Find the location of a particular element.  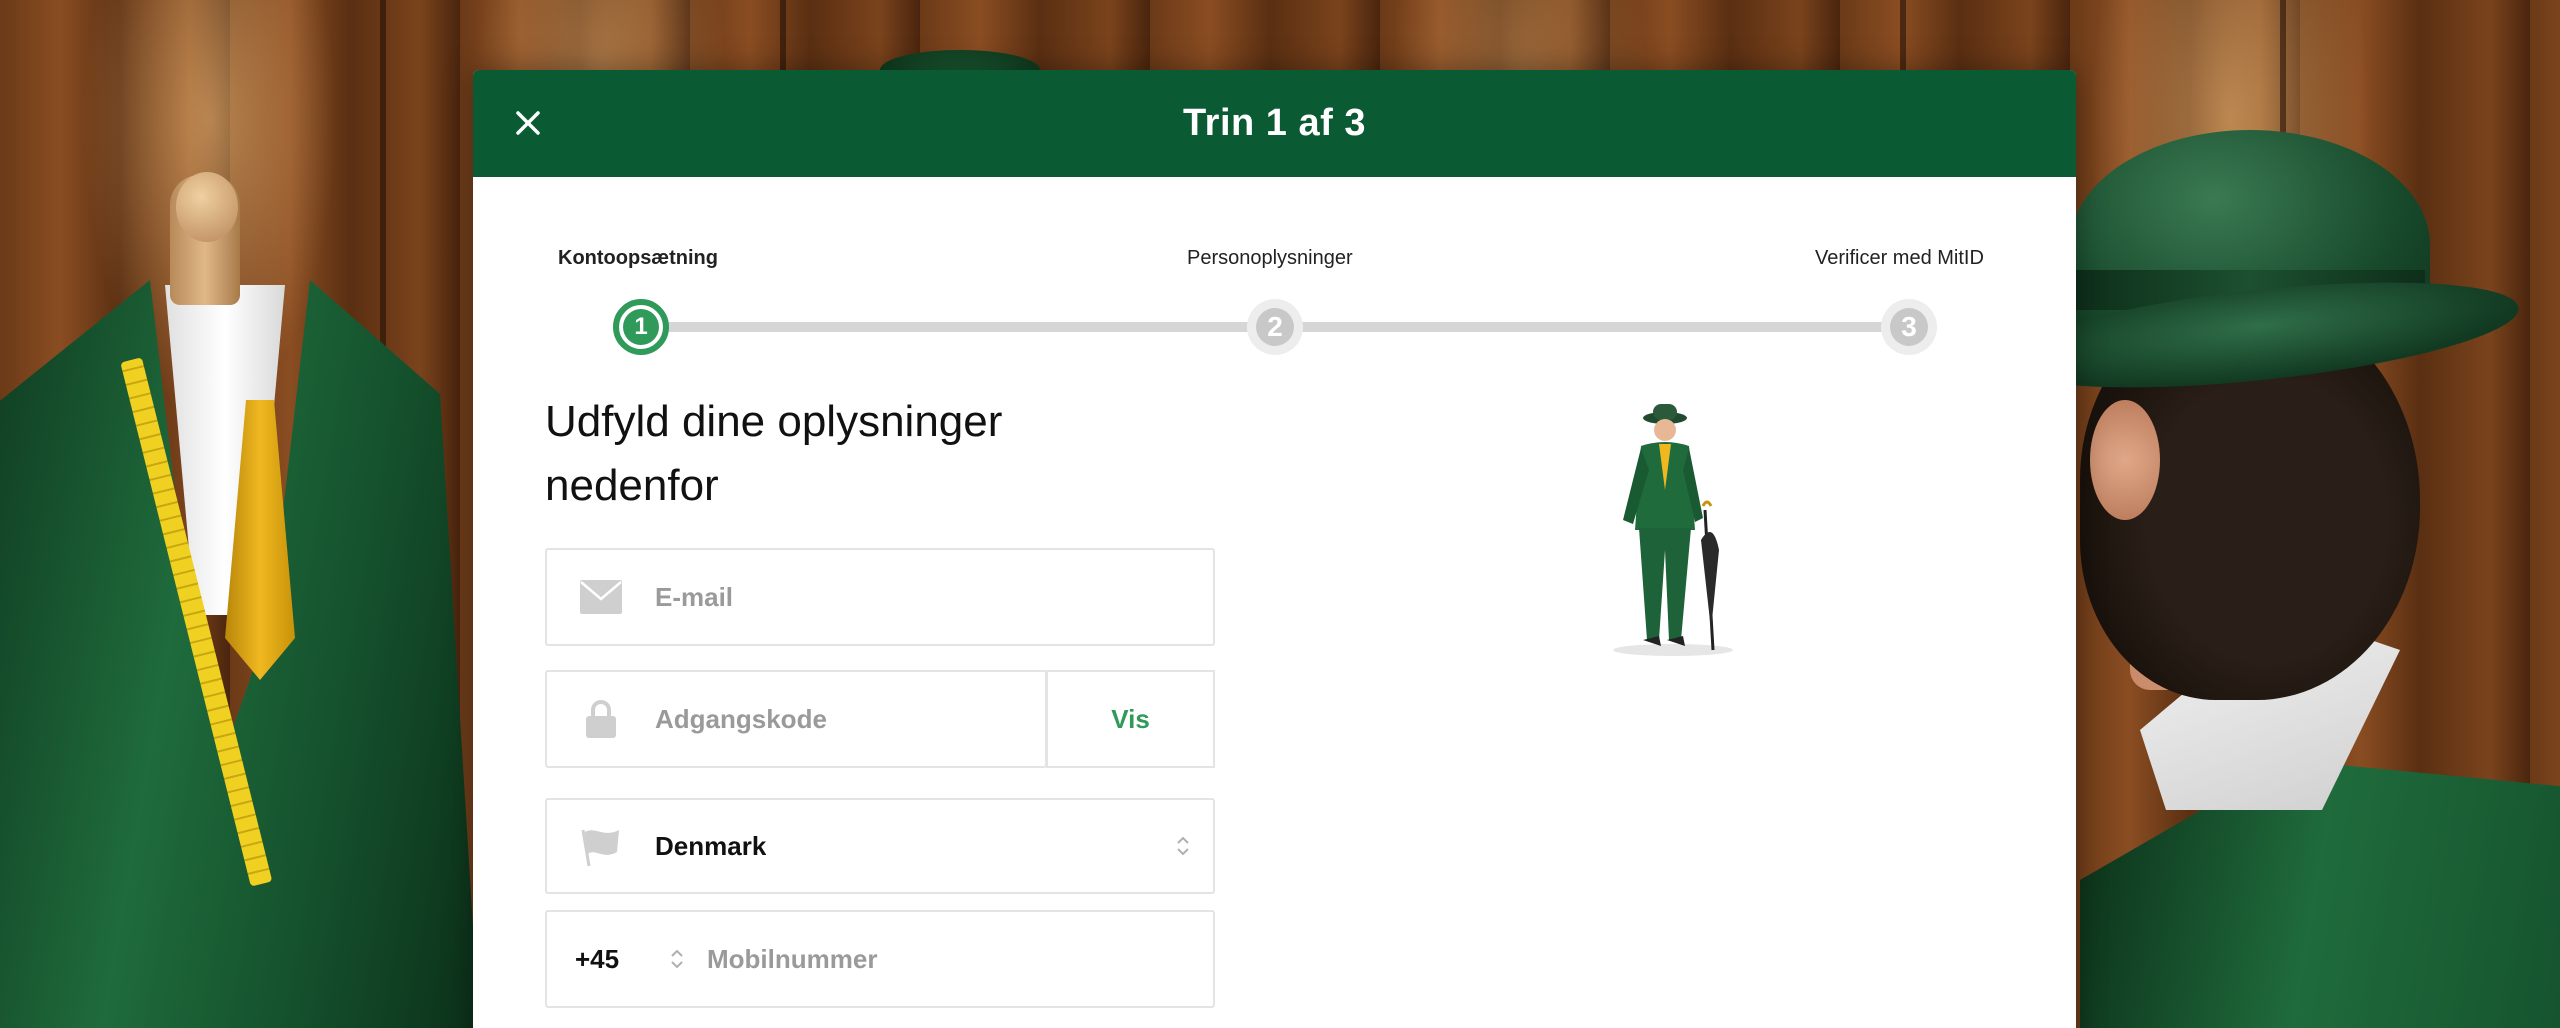

step-indicator-3: 3 is located at coordinates (1909, 327).